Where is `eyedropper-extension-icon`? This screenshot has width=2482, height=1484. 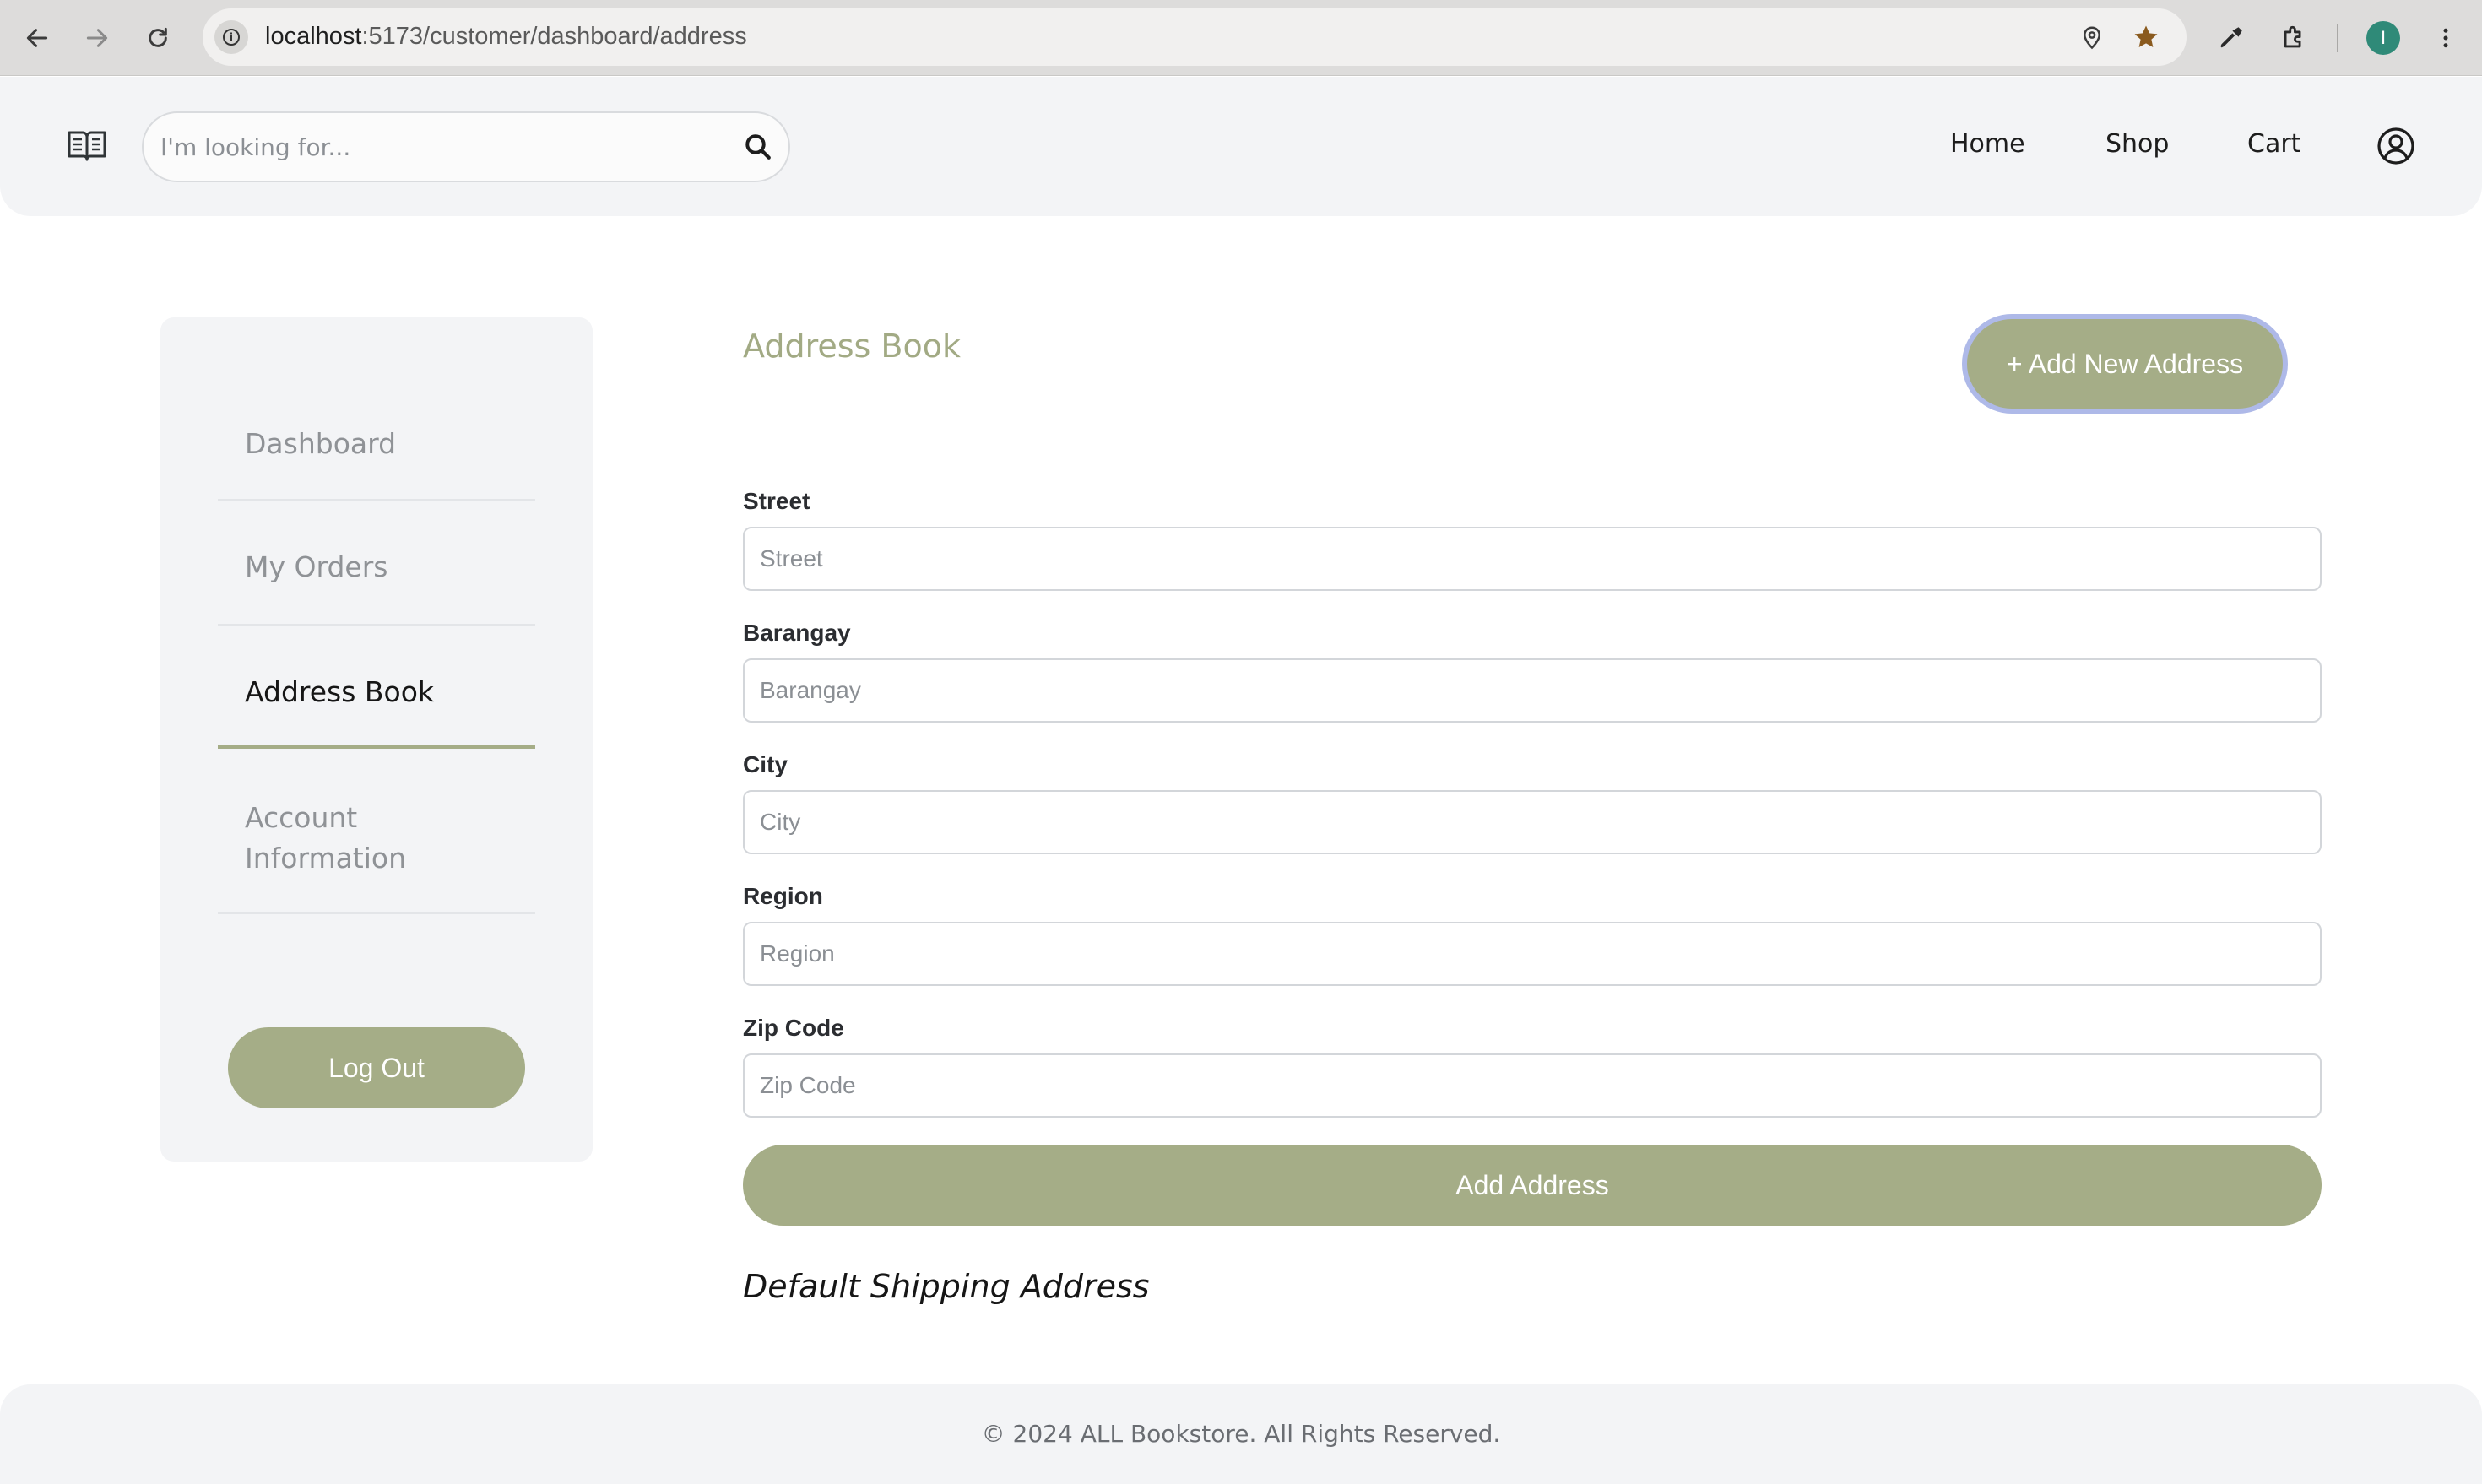
eyedropper-extension-icon is located at coordinates (2231, 38).